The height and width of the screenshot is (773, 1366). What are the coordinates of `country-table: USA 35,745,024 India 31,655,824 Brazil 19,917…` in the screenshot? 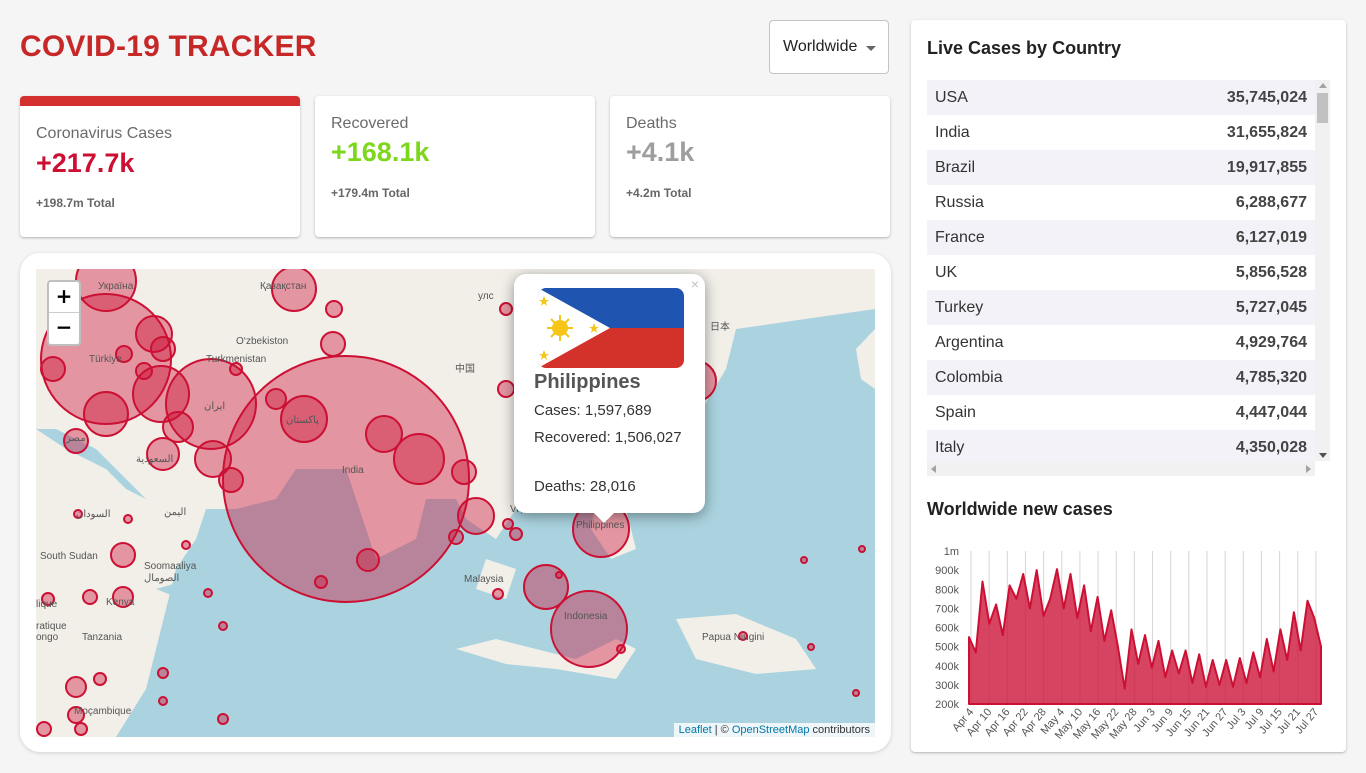 It's located at (1121, 278).